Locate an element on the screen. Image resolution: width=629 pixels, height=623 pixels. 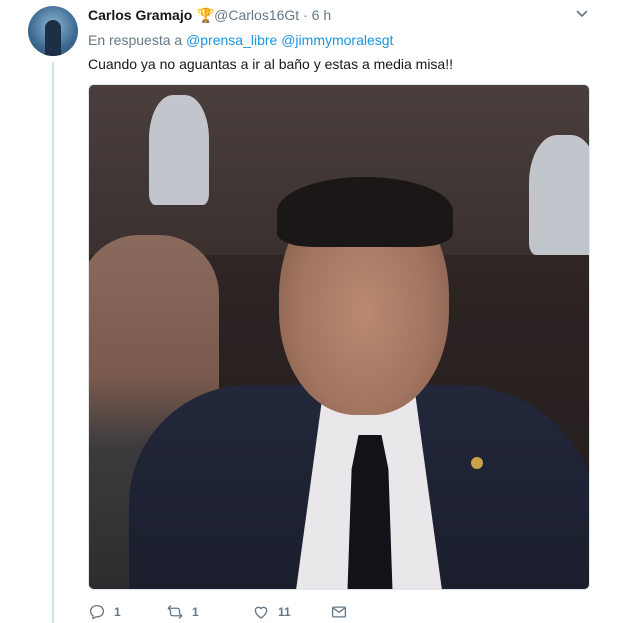
chevron-down-icon is located at coordinates (582, 14).